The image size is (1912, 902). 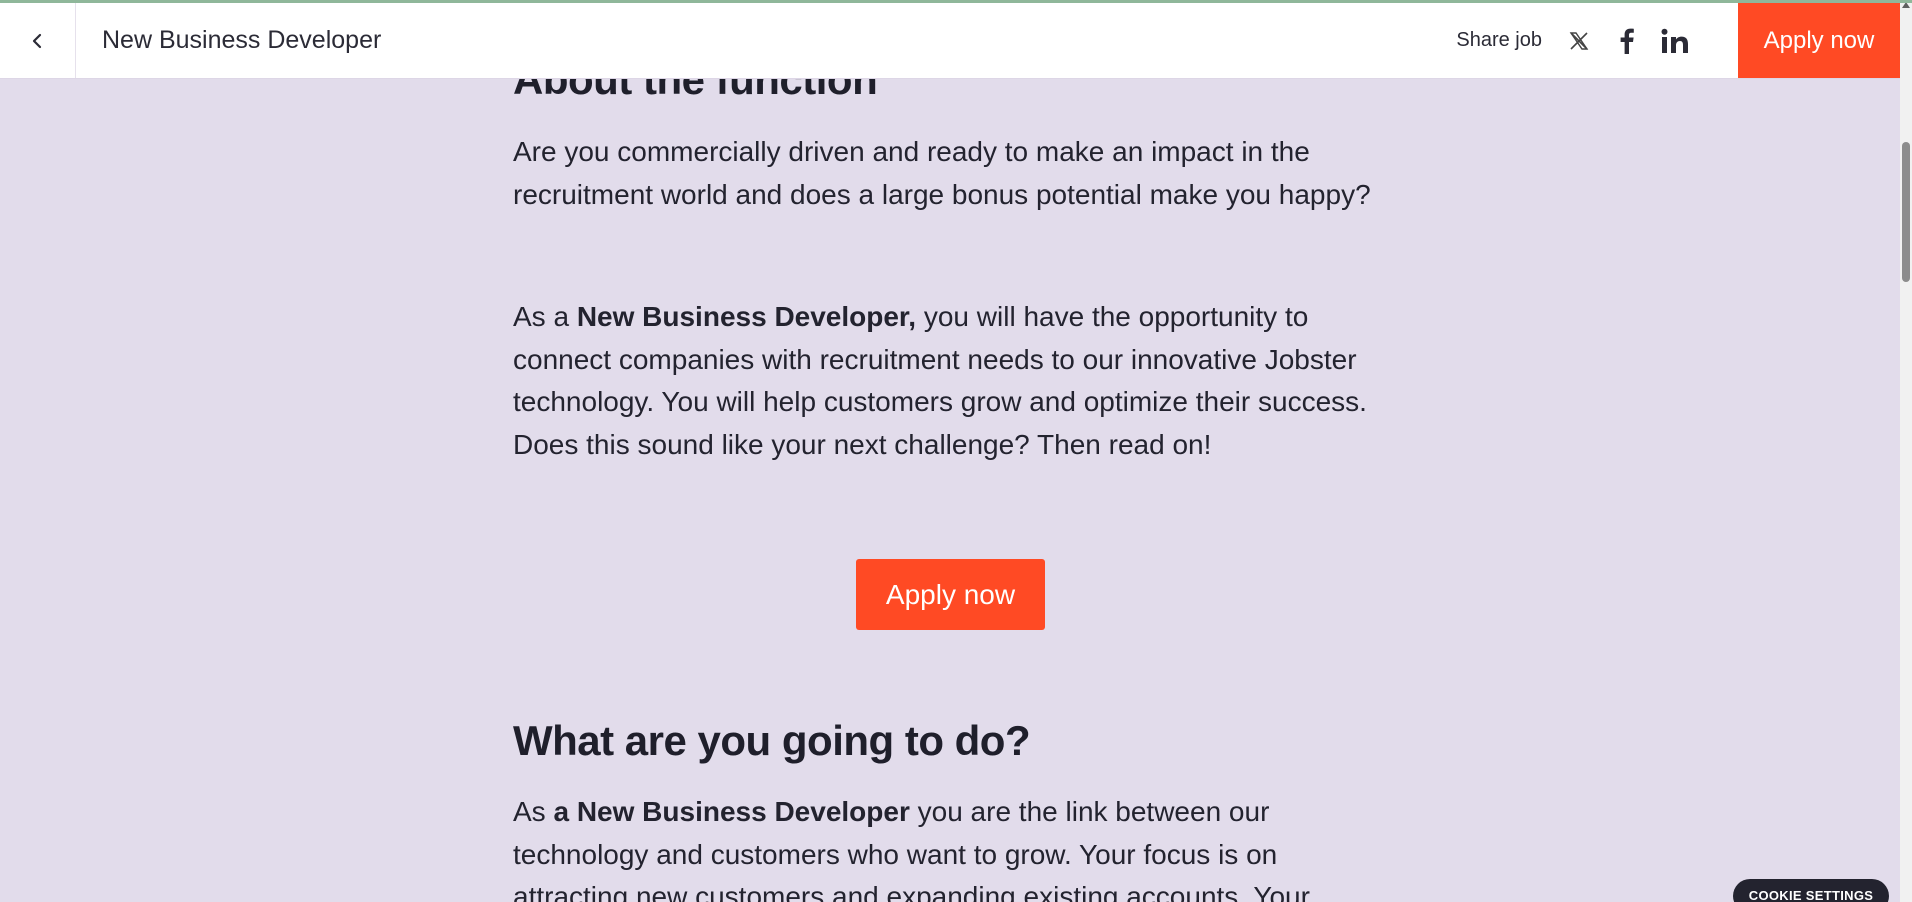 I want to click on back-button, so click(x=38, y=40).